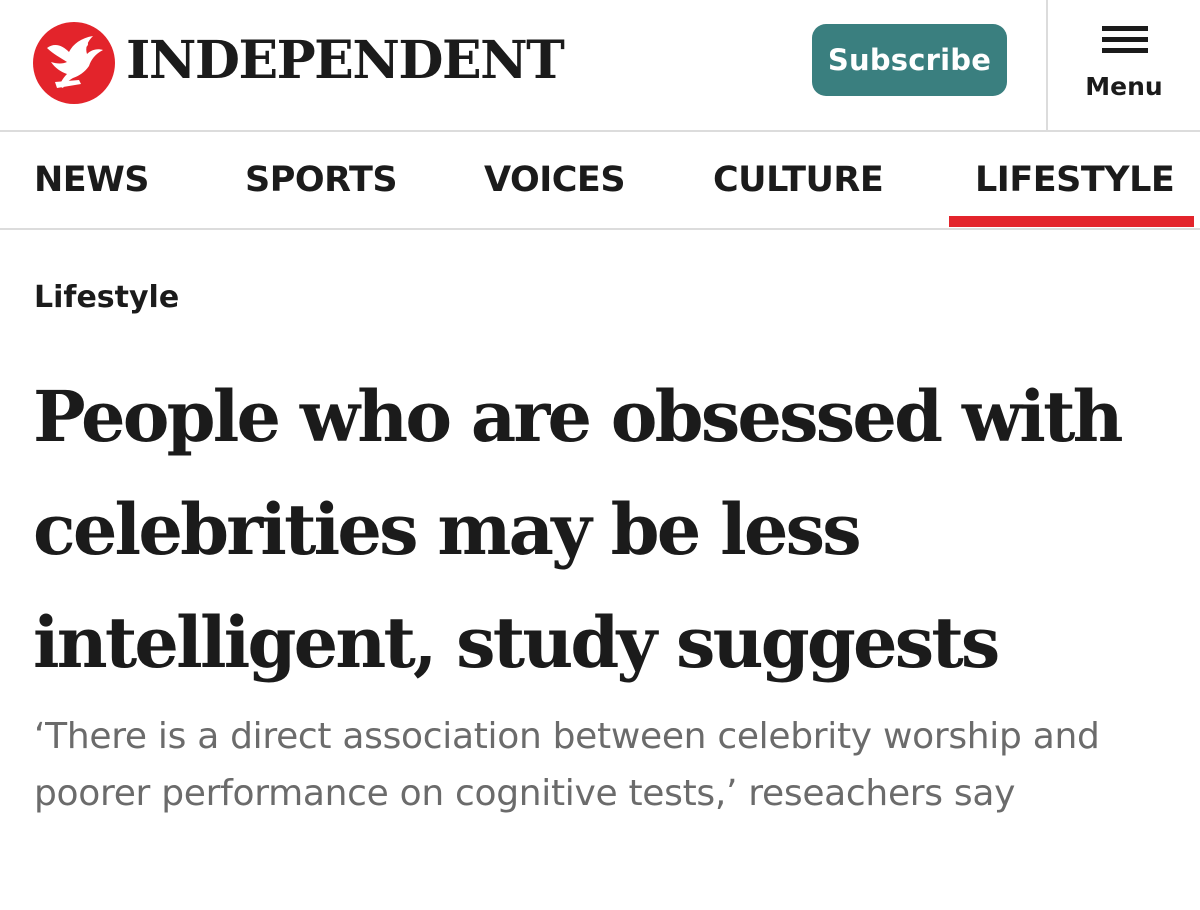 The image size is (1200, 910). What do you see at coordinates (600, 66) in the screenshot?
I see `site-header: INDEPENDENT Subscribe Menu` at bounding box center [600, 66].